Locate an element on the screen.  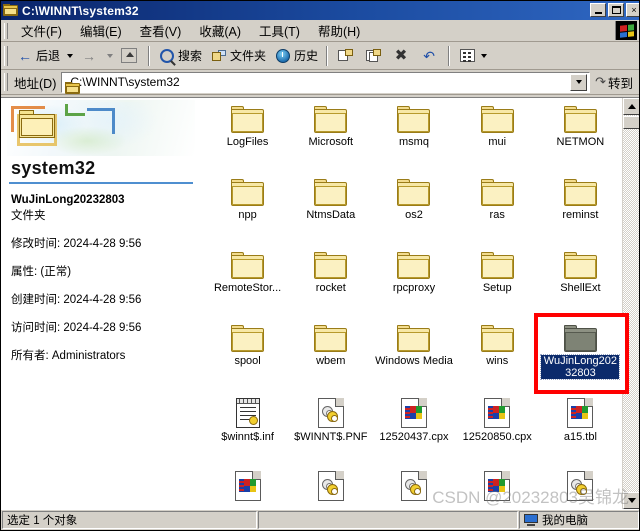
inf-file-icon is located at coordinates (247, 413).